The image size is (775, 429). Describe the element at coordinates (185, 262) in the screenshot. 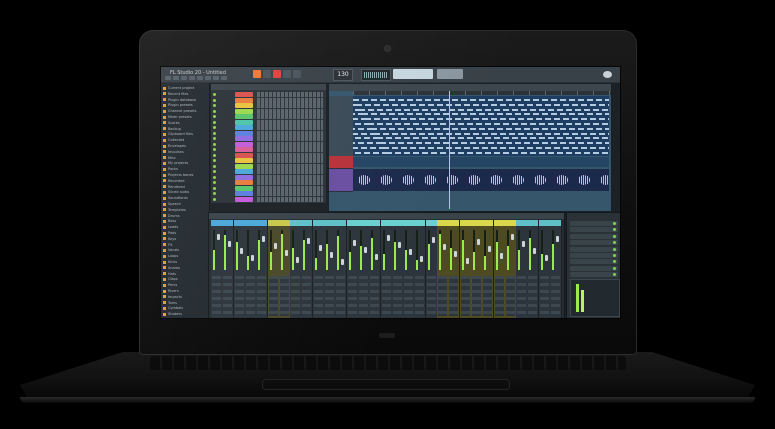

I see `browser-item: Kicks` at that location.